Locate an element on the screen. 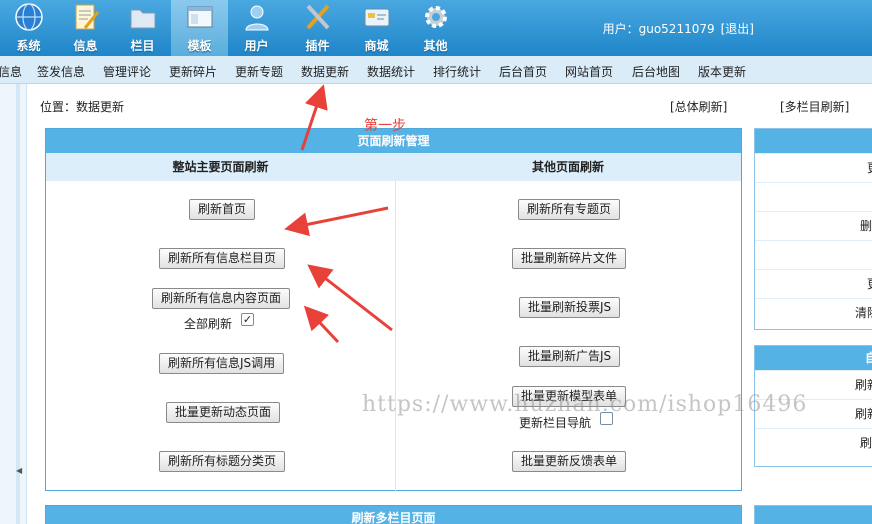 The height and width of the screenshot is (524, 872). subnav-item: 后台地图 is located at coordinates (656, 71).